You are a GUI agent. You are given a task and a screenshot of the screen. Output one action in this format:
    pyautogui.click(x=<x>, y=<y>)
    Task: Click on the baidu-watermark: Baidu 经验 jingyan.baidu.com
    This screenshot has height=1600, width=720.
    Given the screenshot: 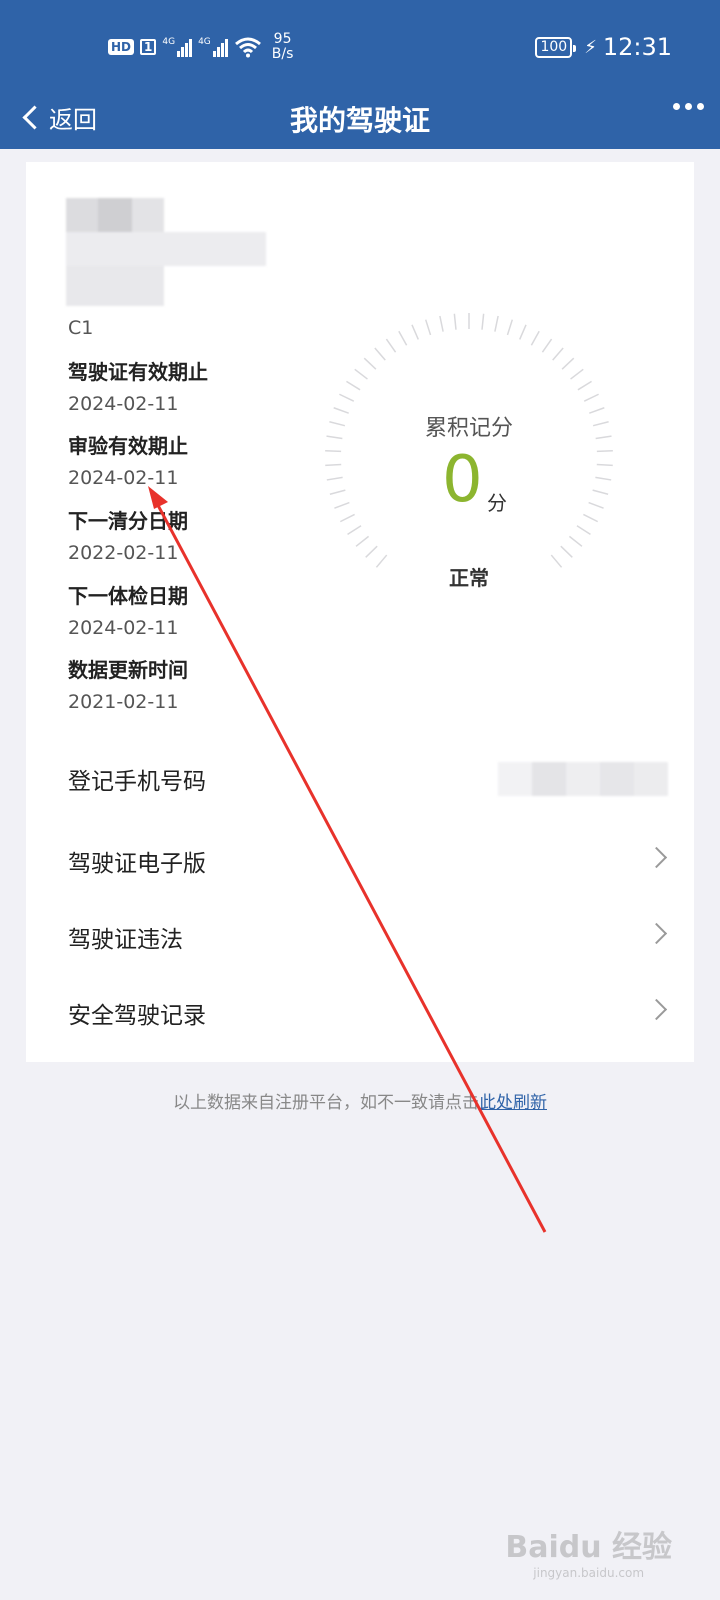 What is the action you would take?
    pyautogui.click(x=588, y=1551)
    